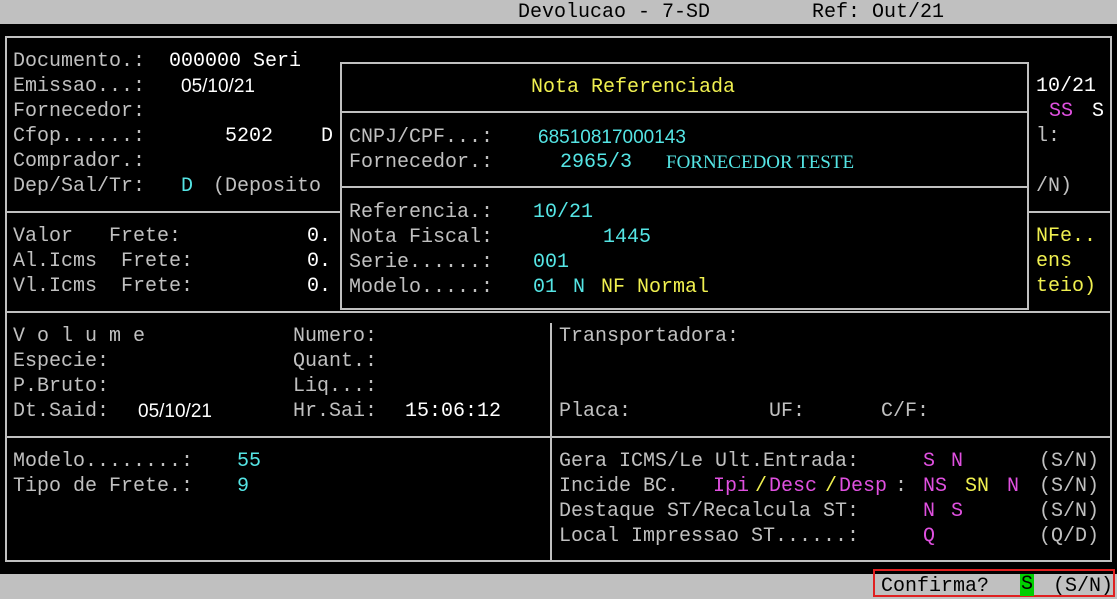 This screenshot has width=1117, height=599. What do you see at coordinates (1054, 261) in the screenshot?
I see `right-partial-ens: ens` at bounding box center [1054, 261].